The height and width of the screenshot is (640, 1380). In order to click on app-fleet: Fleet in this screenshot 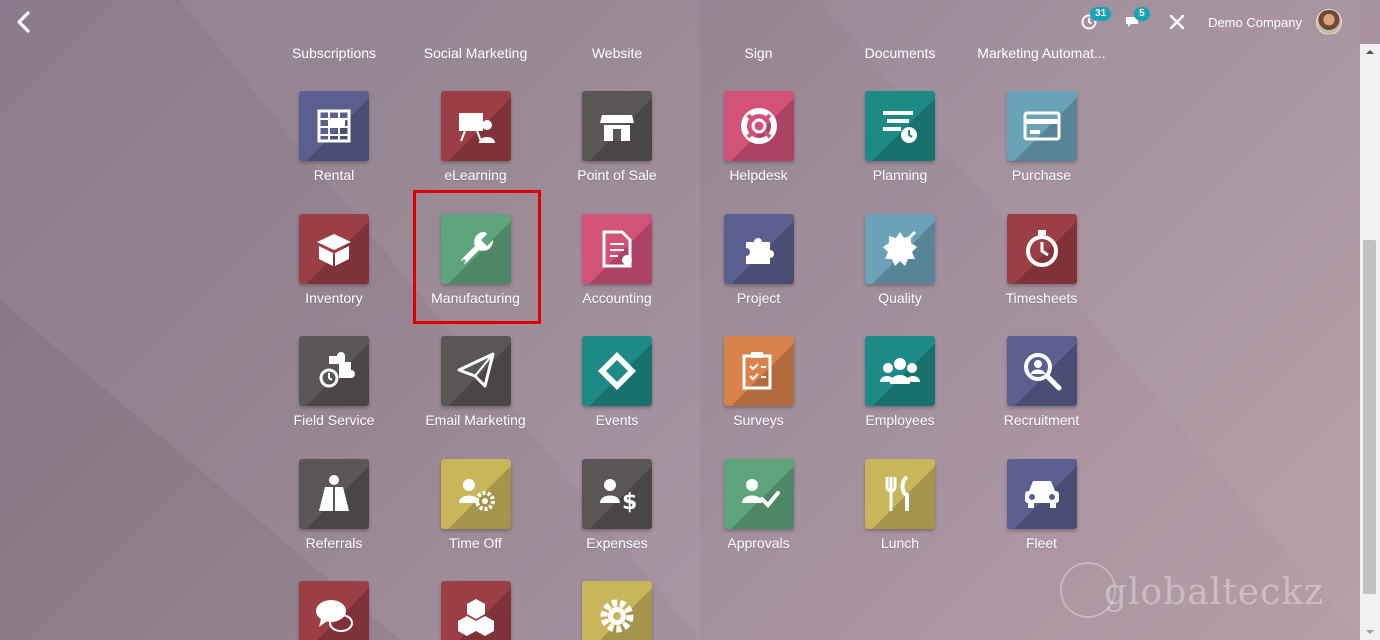, I will do `click(1042, 504)`.